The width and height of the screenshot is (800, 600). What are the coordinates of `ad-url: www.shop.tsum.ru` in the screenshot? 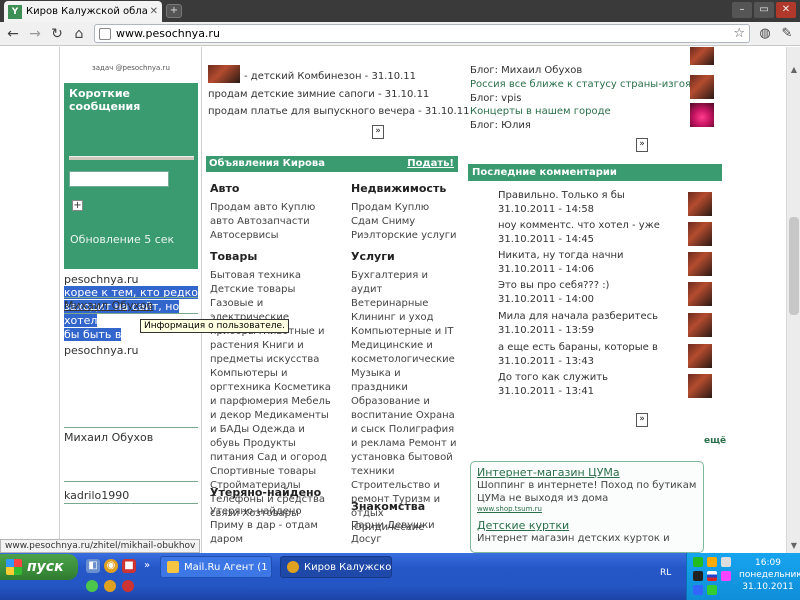 It's located at (587, 509).